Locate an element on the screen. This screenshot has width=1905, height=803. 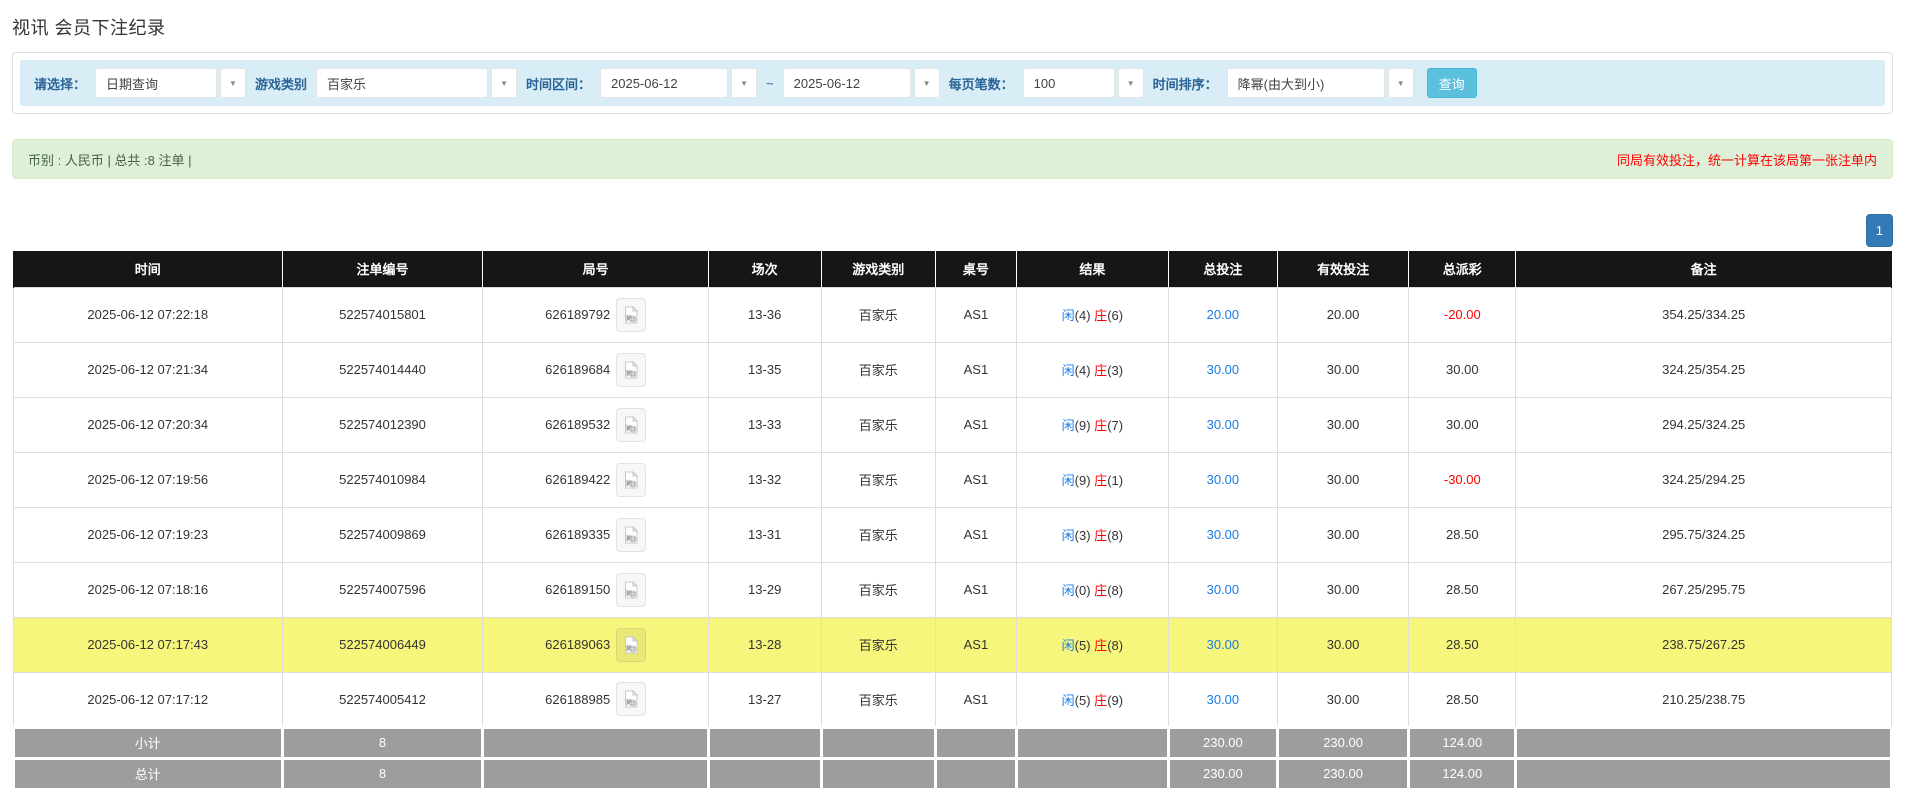
round-cell: 626189792 is located at coordinates (595, 314).